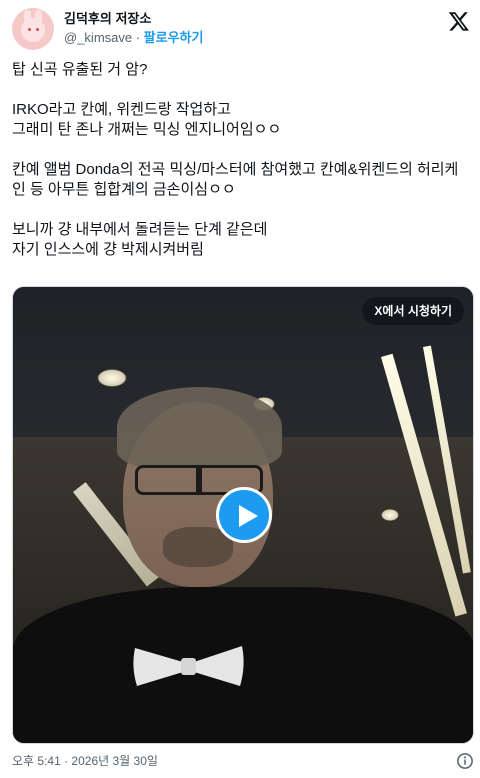 This screenshot has height=778, width=480. What do you see at coordinates (174, 37) in the screenshot?
I see `follow-button: 팔로우하기` at bounding box center [174, 37].